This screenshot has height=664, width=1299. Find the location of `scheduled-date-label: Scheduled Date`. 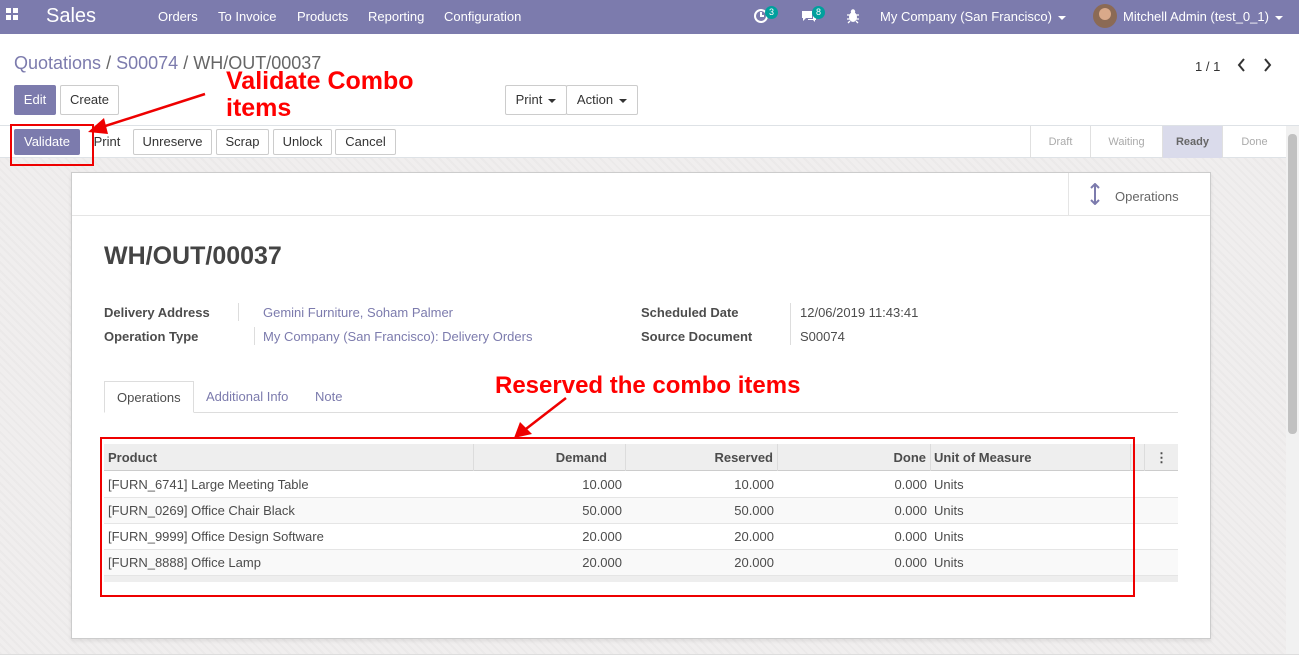

scheduled-date-label: Scheduled Date is located at coordinates (690, 312).